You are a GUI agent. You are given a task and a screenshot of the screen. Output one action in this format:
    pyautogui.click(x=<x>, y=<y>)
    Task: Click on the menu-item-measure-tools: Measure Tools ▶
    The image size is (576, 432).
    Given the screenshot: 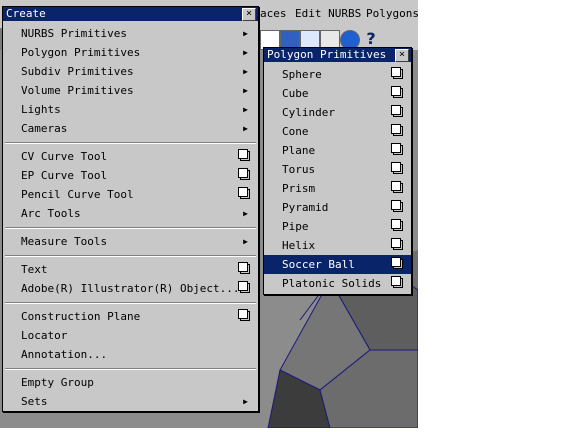 What is the action you would take?
    pyautogui.click(x=130, y=241)
    